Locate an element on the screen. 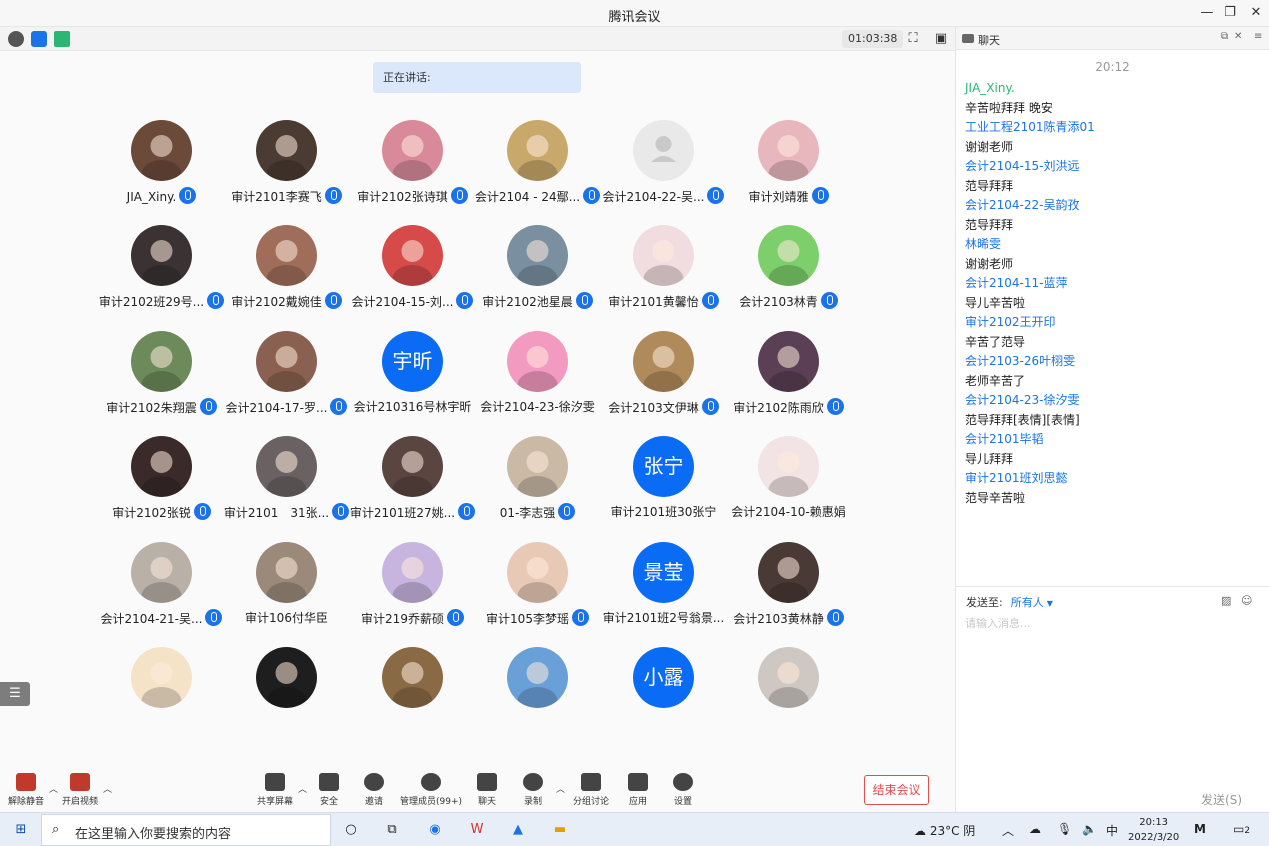  participant-tile: 审计2101黄馨怡 is located at coordinates (663, 275).